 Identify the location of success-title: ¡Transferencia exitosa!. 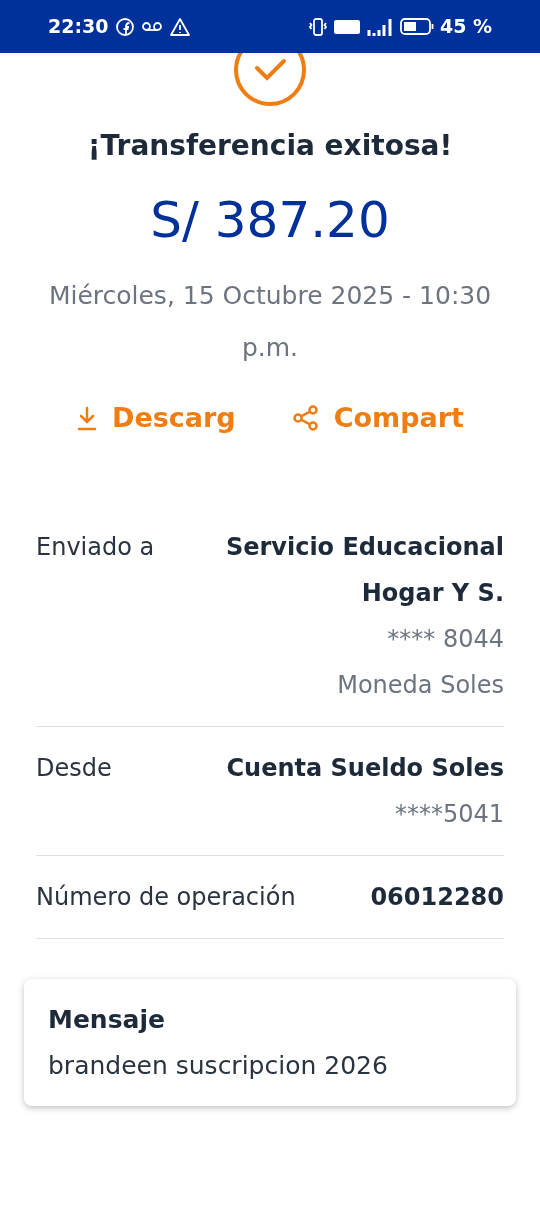
(270, 146).